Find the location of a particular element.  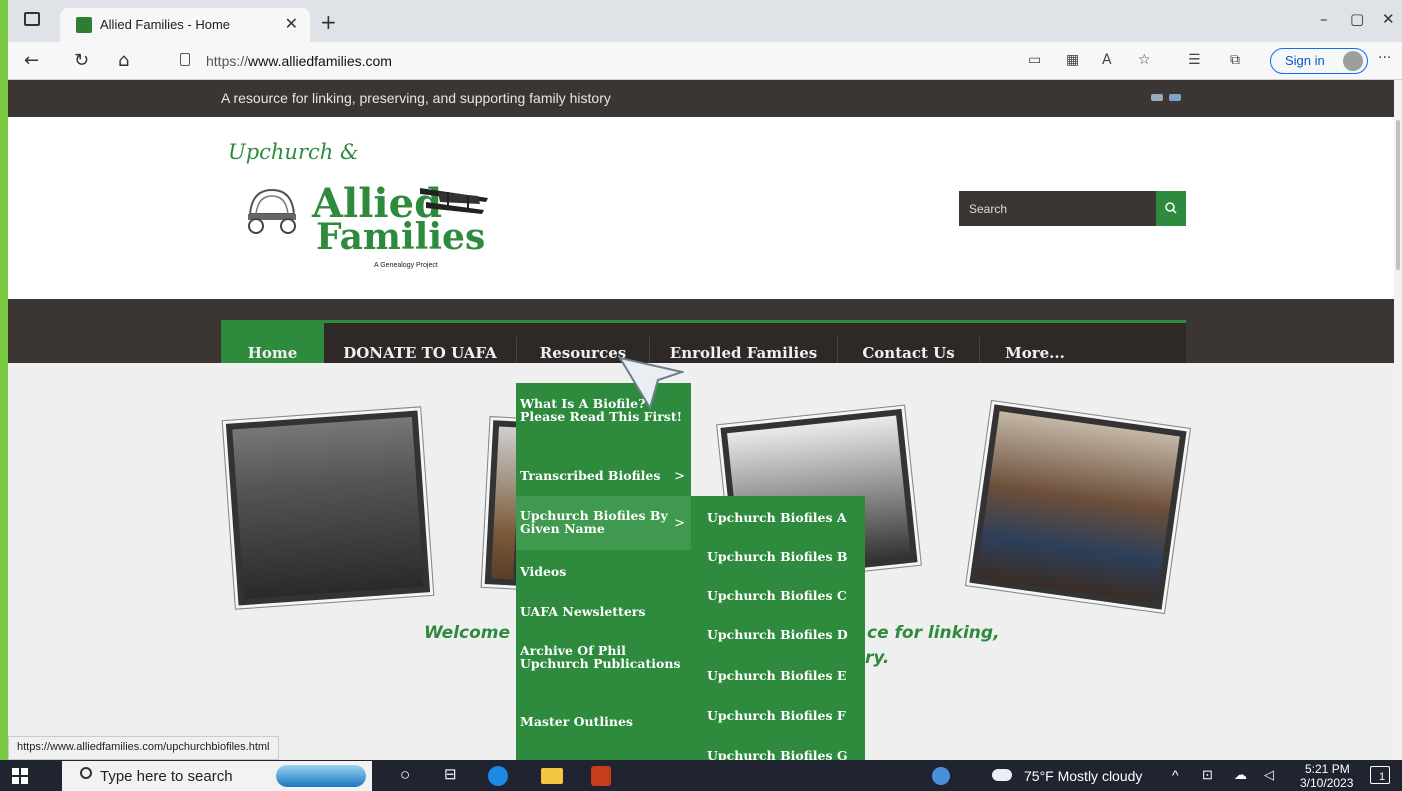

search-button is located at coordinates (1171, 208).